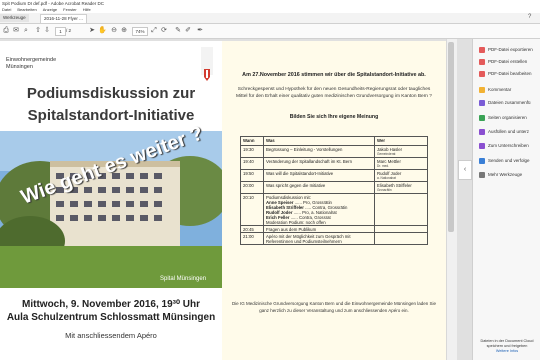  What do you see at coordinates (200, 30) in the screenshot?
I see `sign-icon: ✒` at bounding box center [200, 30].